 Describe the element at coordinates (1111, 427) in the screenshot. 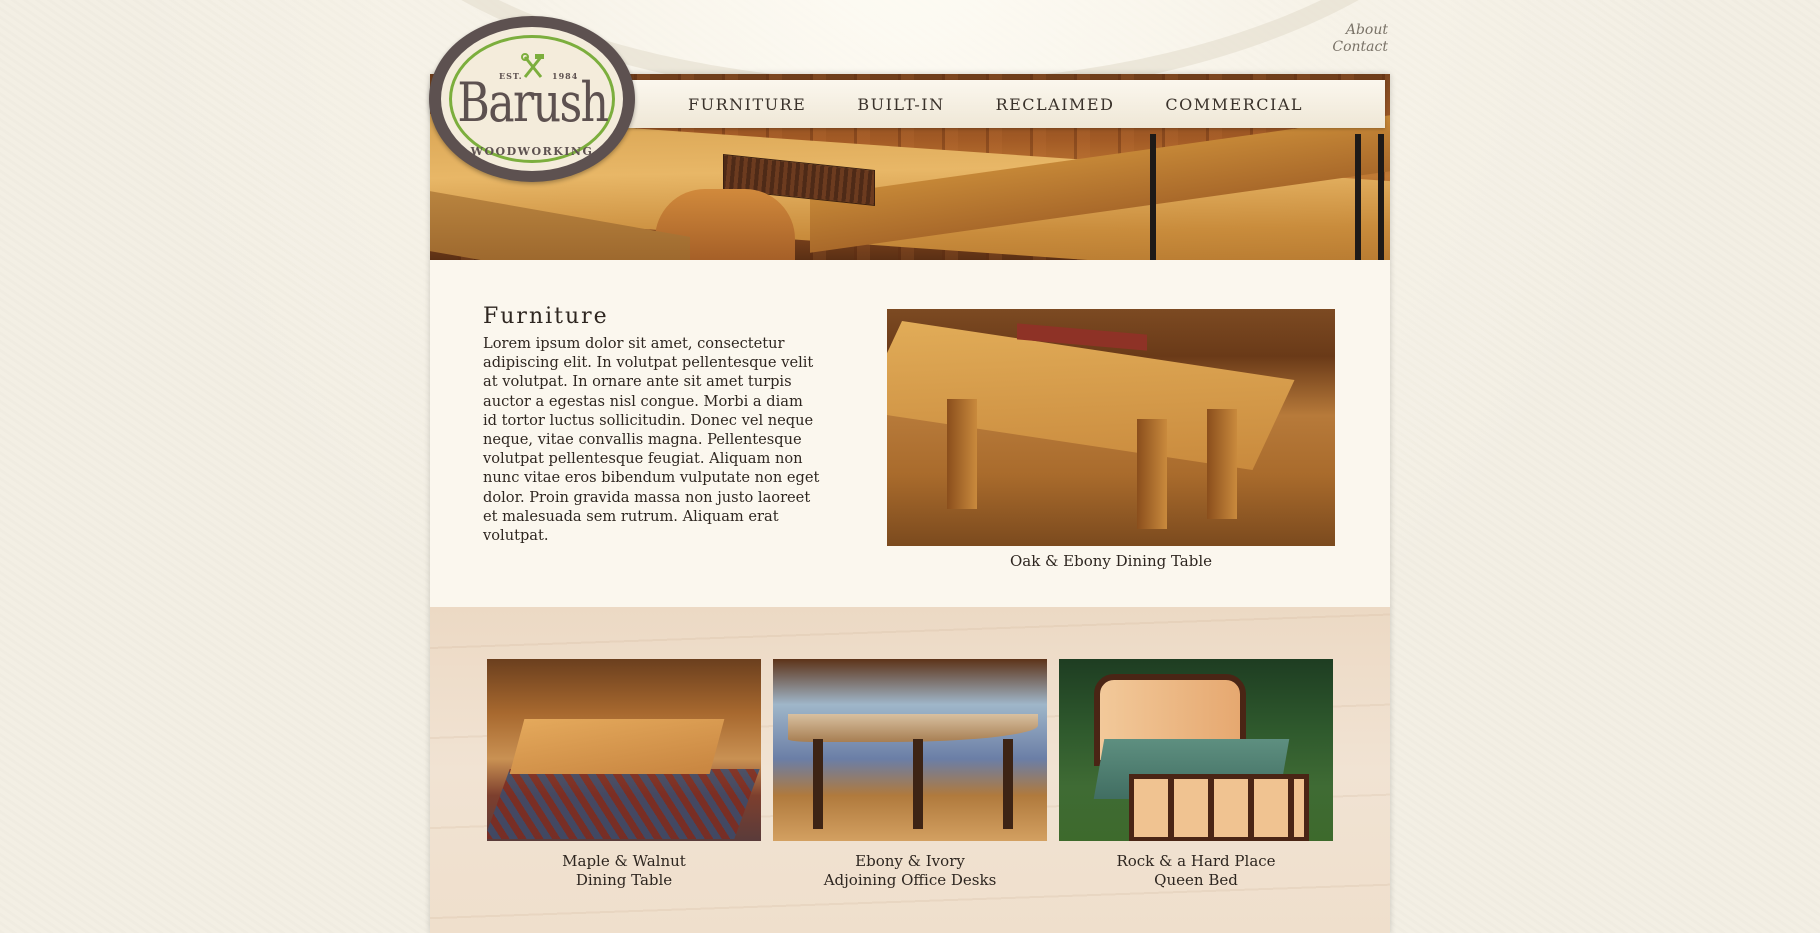

I see `feature-image` at that location.